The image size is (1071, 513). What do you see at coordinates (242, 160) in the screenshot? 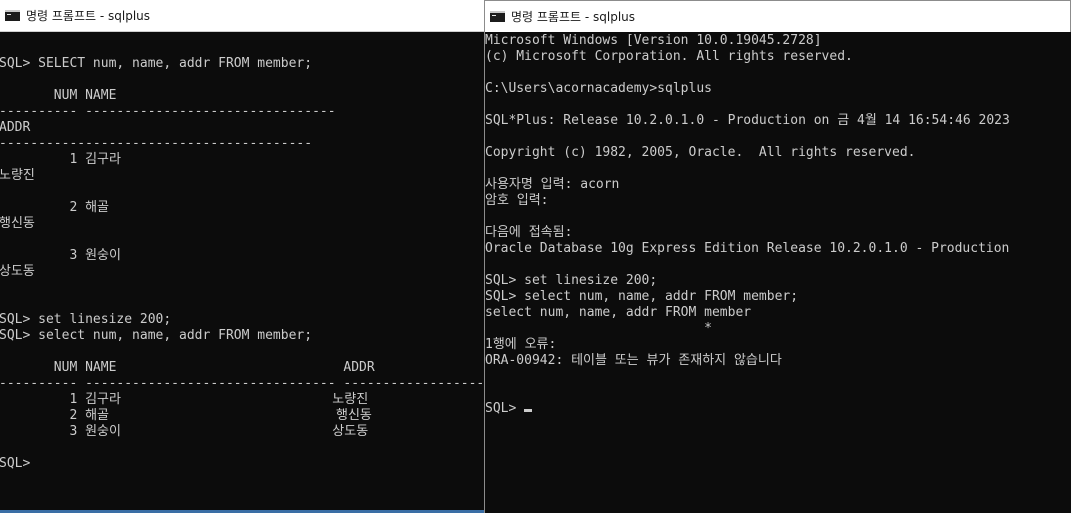
I see `console-line: 1 김구라` at bounding box center [242, 160].